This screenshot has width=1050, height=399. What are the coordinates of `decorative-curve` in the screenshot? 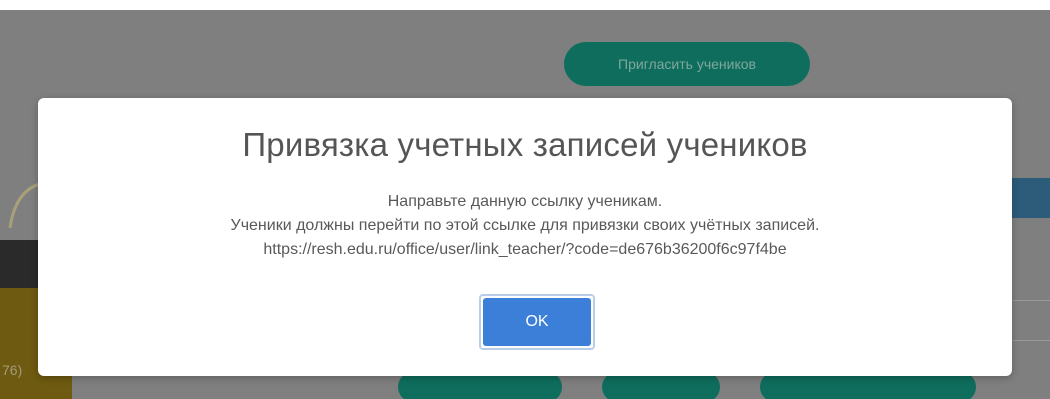 It's located at (24, 205).